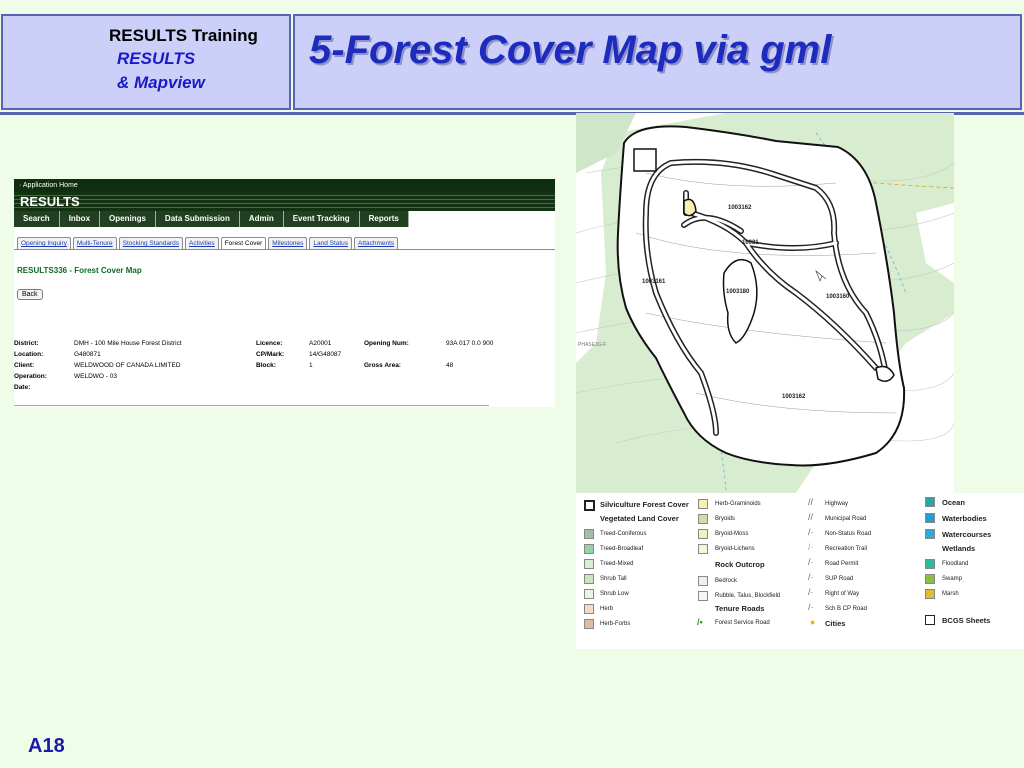 This screenshot has width=1024, height=768. I want to click on opening-num-value: 93A 017 0.0 900, so click(470, 343).